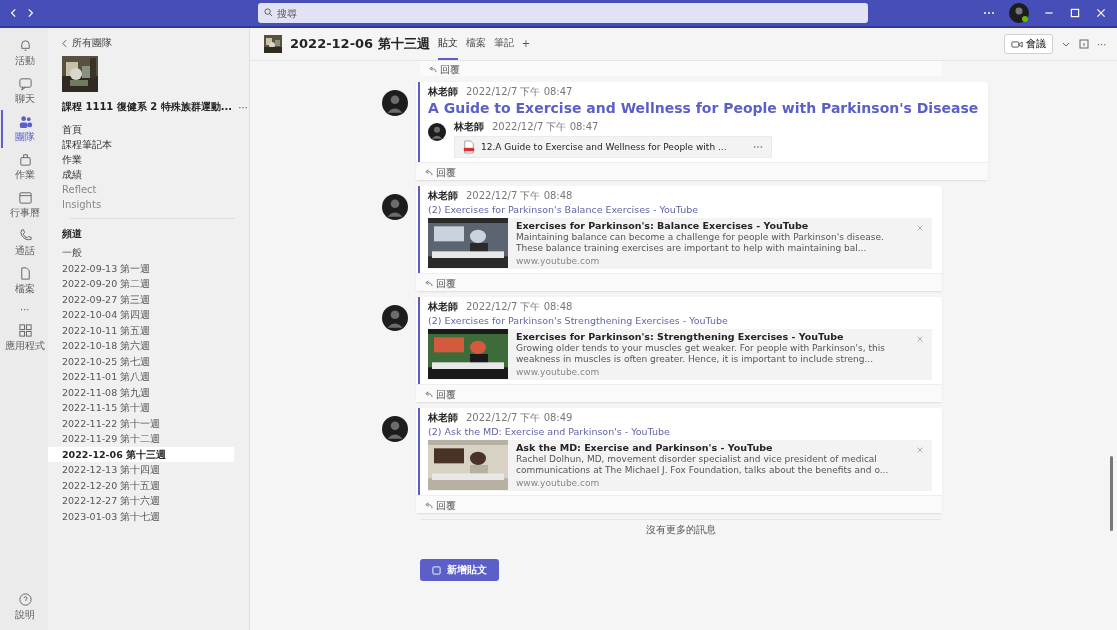 The height and width of the screenshot is (630, 1117). I want to click on channels-heading: 頻道, so click(72, 234).